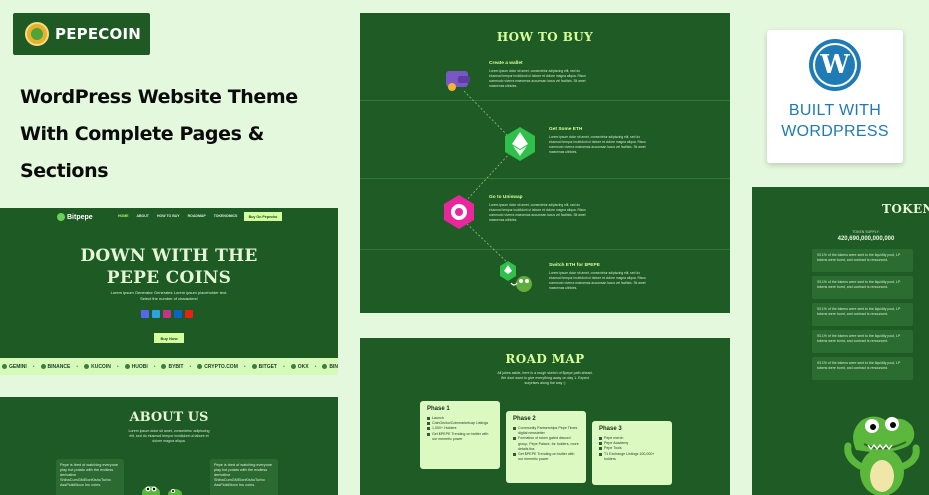 This screenshot has width=929, height=495. Describe the element at coordinates (14, 367) in the screenshot. I see `ticker-item: GEMINI` at that location.